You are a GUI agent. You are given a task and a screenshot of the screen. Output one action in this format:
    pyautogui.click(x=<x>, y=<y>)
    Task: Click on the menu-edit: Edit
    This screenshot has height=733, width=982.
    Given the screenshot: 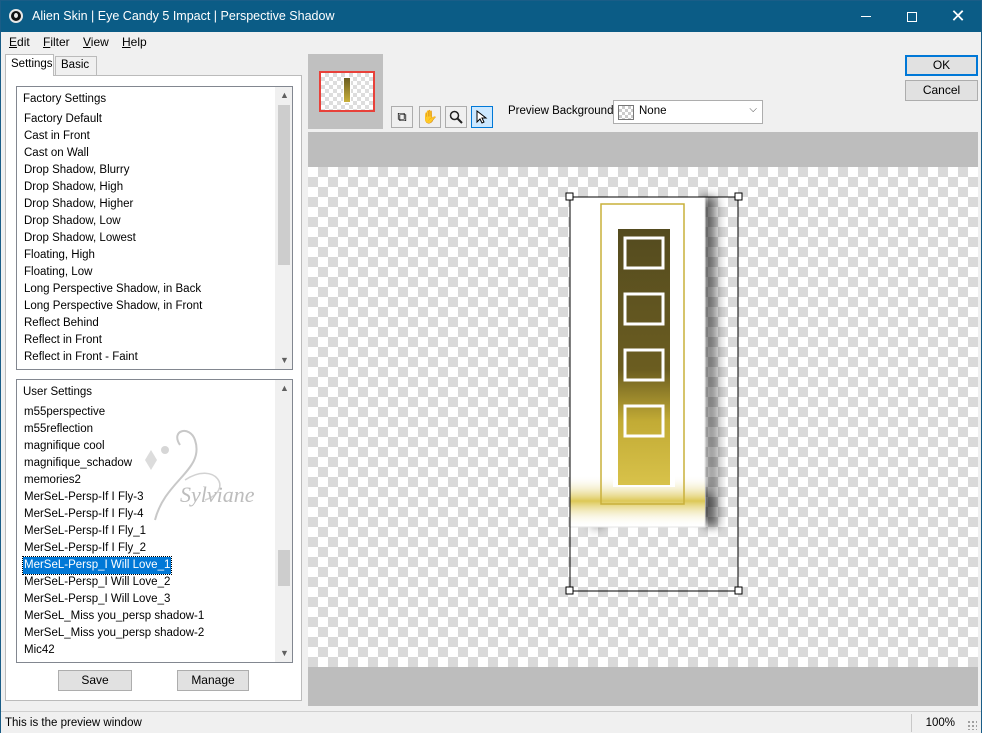 What is the action you would take?
    pyautogui.click(x=19, y=42)
    